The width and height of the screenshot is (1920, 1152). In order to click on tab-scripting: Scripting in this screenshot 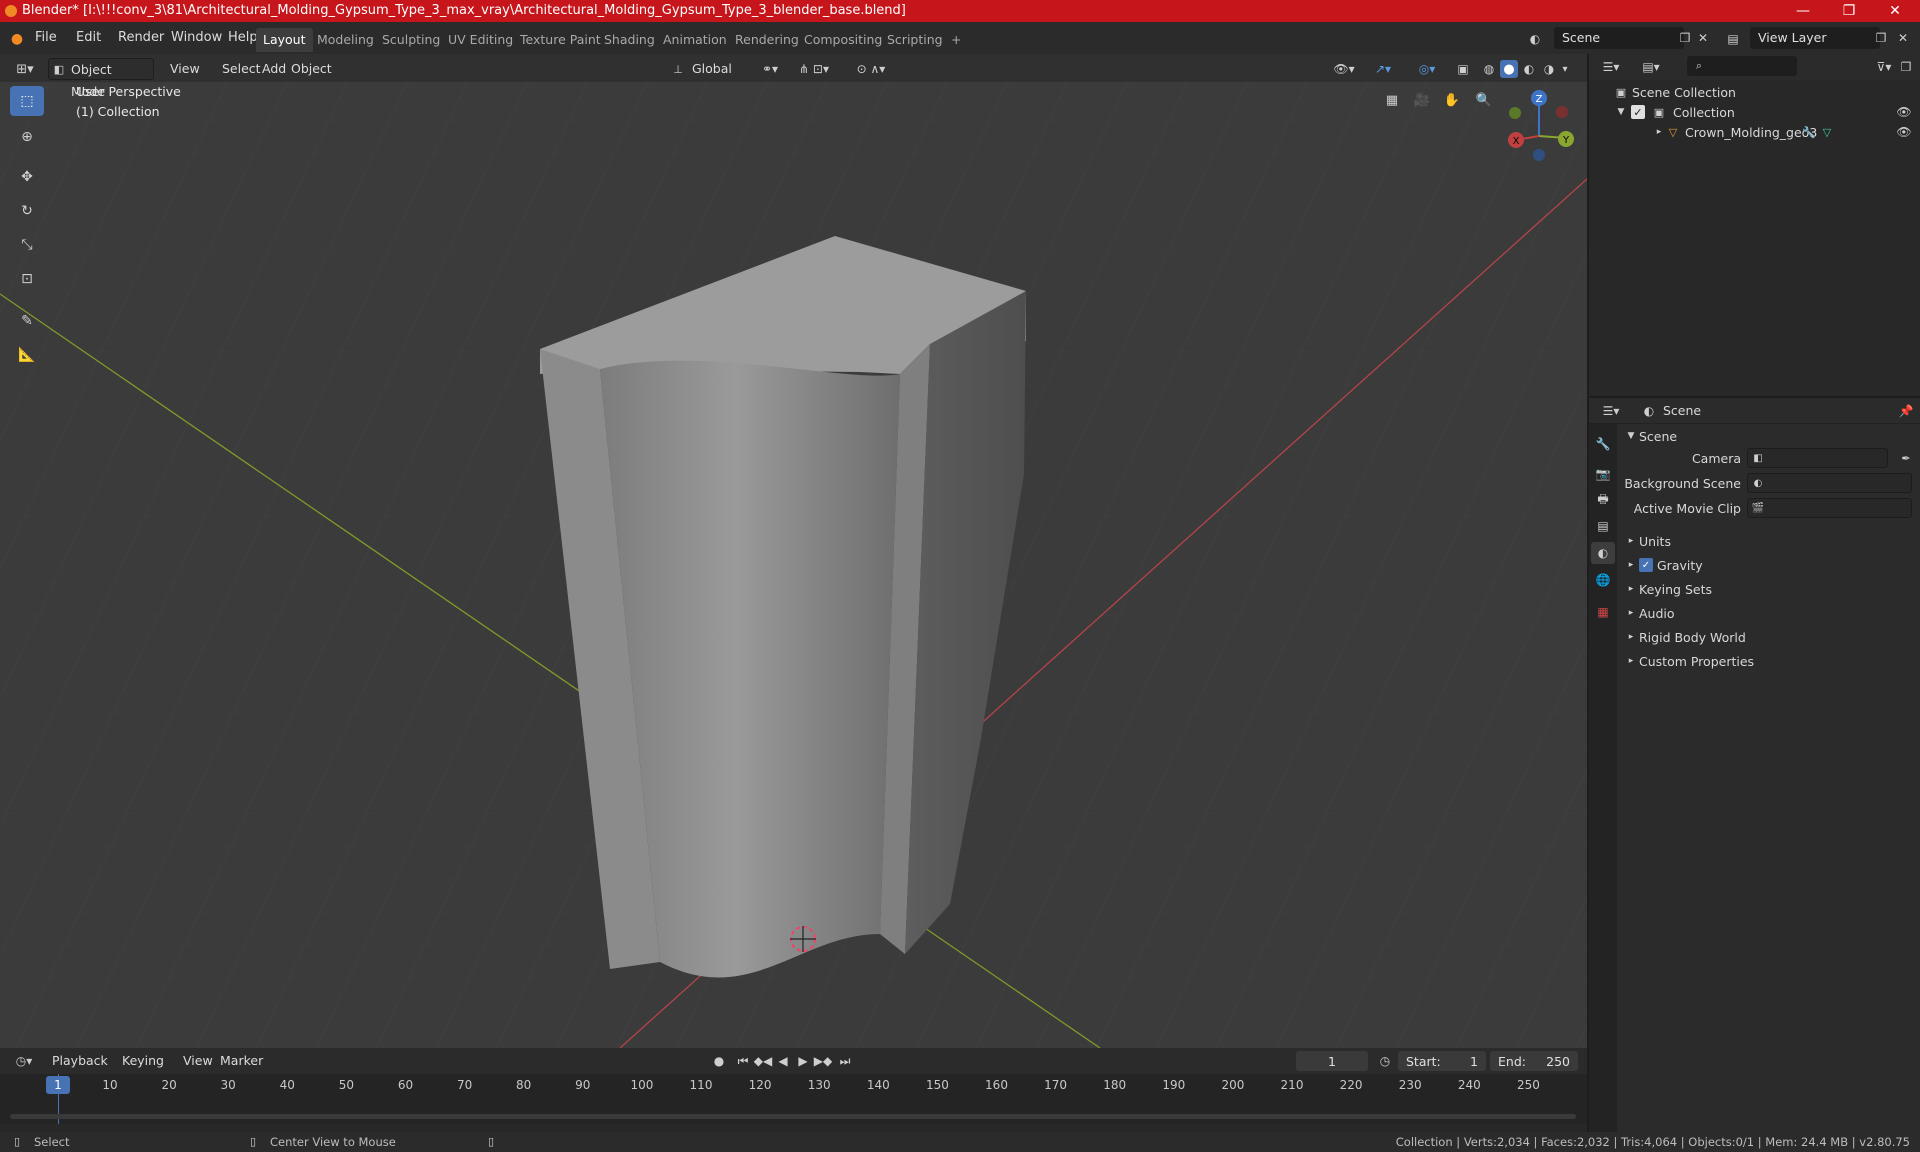, I will do `click(915, 40)`.